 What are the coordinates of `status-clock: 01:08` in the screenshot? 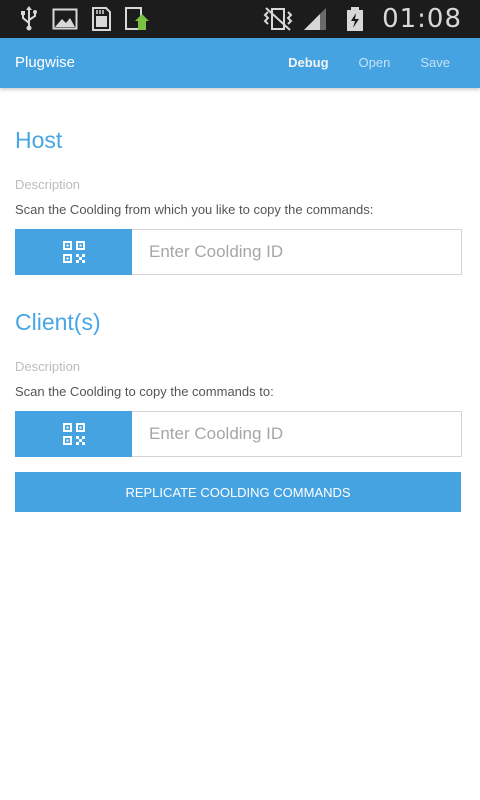 It's located at (422, 19).